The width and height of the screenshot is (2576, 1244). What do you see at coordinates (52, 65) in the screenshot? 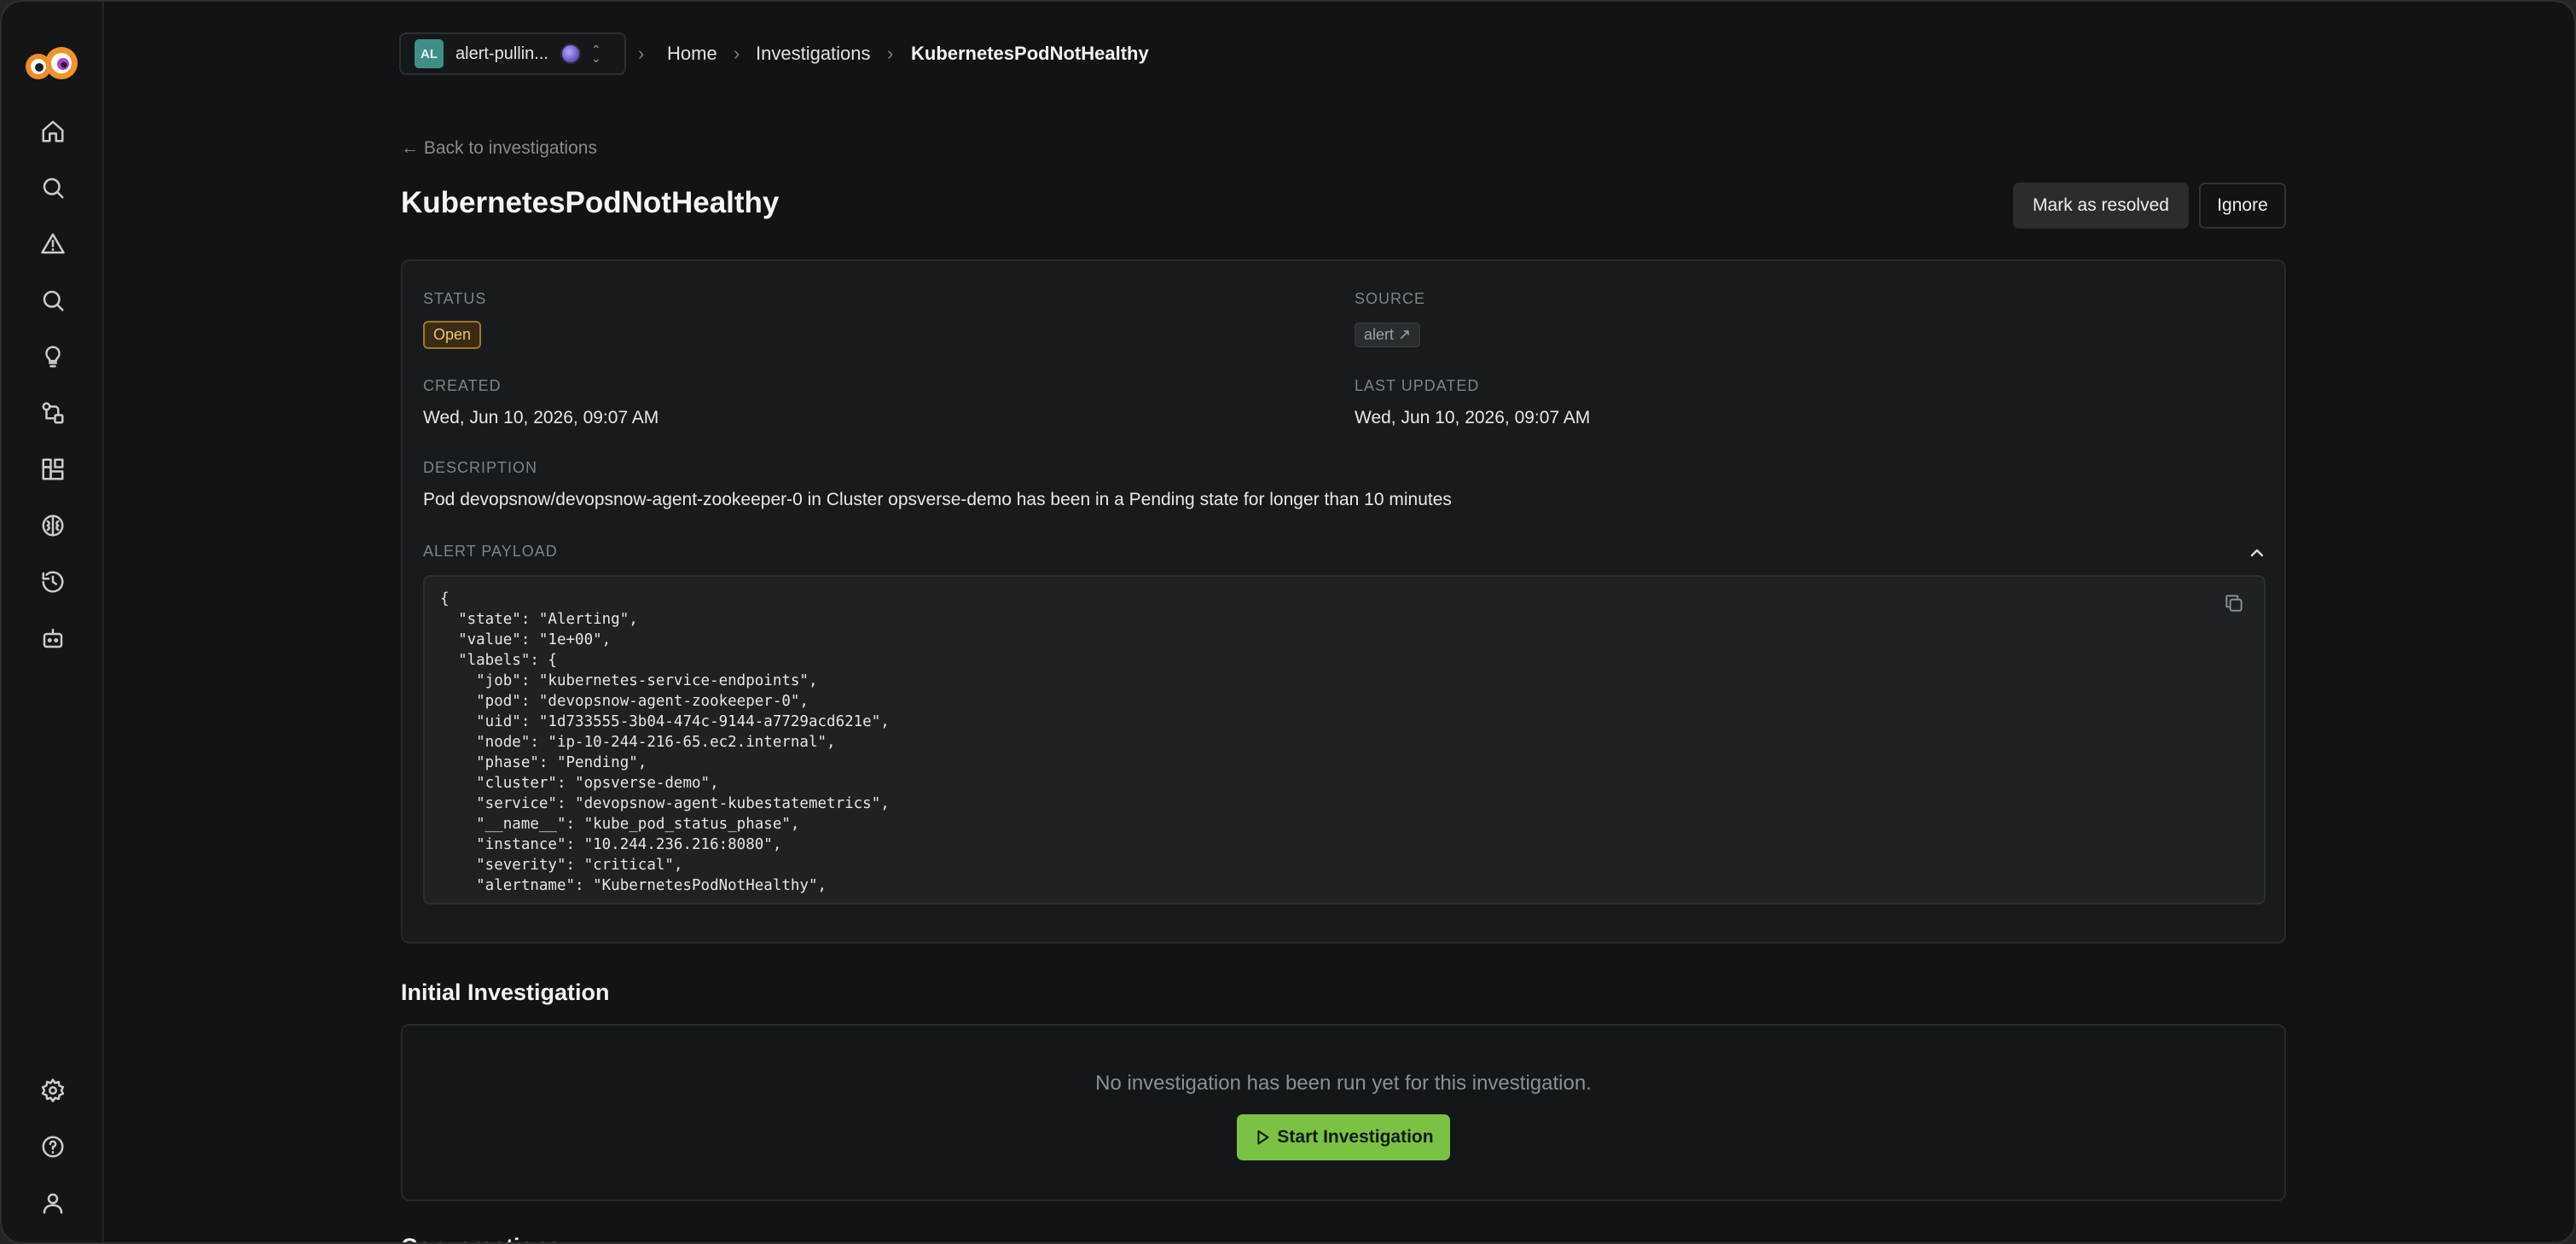
I see `app-logo` at bounding box center [52, 65].